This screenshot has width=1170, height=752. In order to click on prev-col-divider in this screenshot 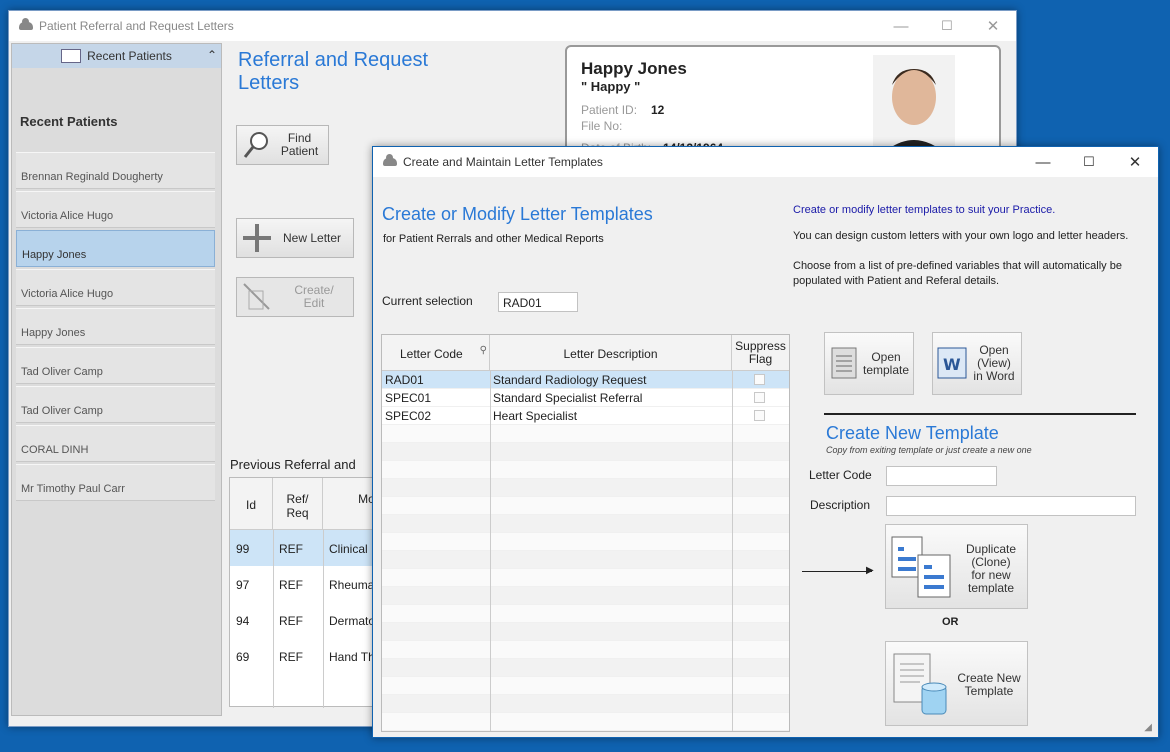, I will do `click(323, 619)`.